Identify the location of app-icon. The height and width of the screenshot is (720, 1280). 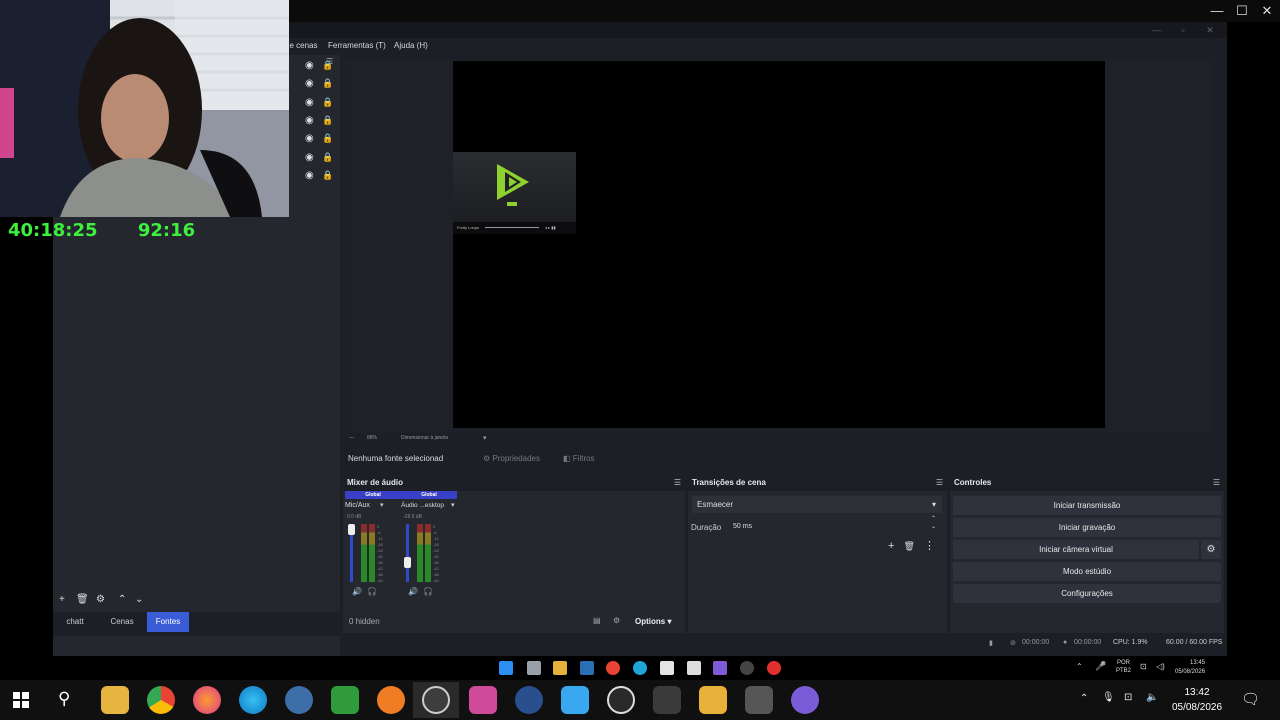
(694, 668).